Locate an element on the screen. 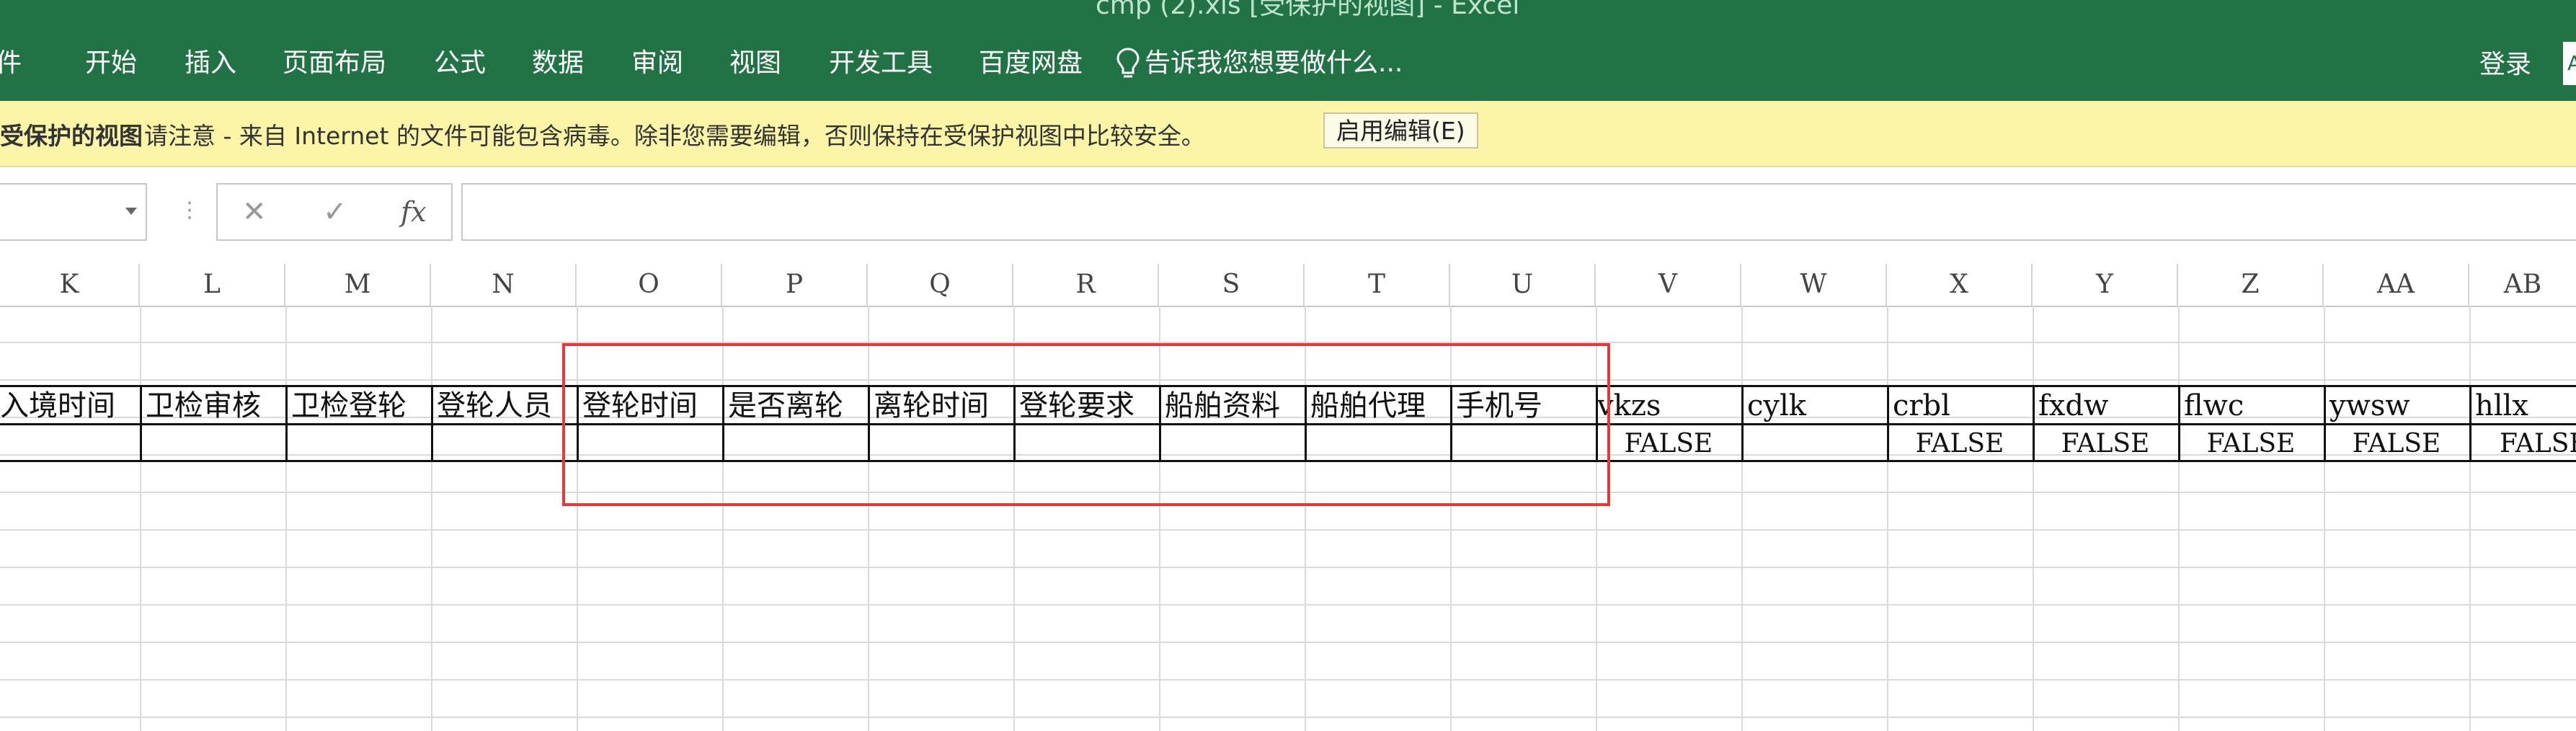 The image size is (2576, 731). formula-bar: ⋮ ✕ ✓ fx is located at coordinates (1288, 215).